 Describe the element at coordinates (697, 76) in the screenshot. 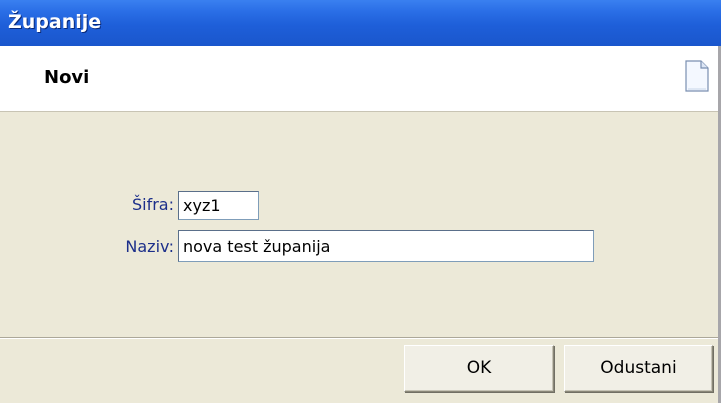

I see `document-icon` at that location.